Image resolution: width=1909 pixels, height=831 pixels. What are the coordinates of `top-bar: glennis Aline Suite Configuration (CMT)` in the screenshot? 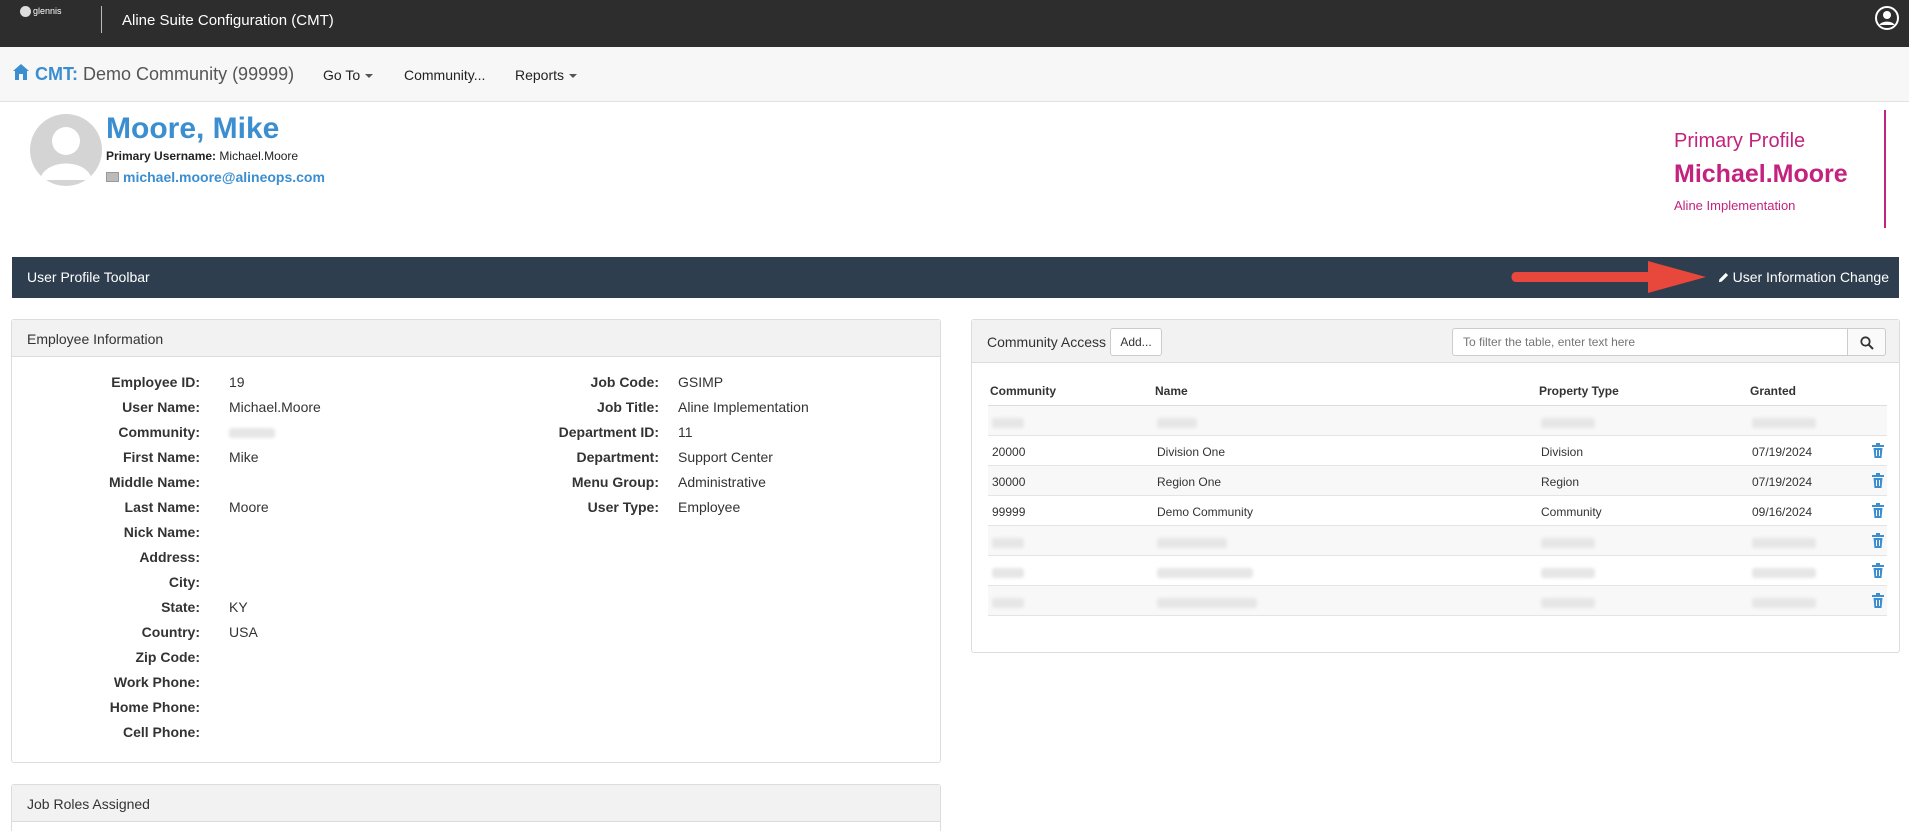 It's located at (954, 23).